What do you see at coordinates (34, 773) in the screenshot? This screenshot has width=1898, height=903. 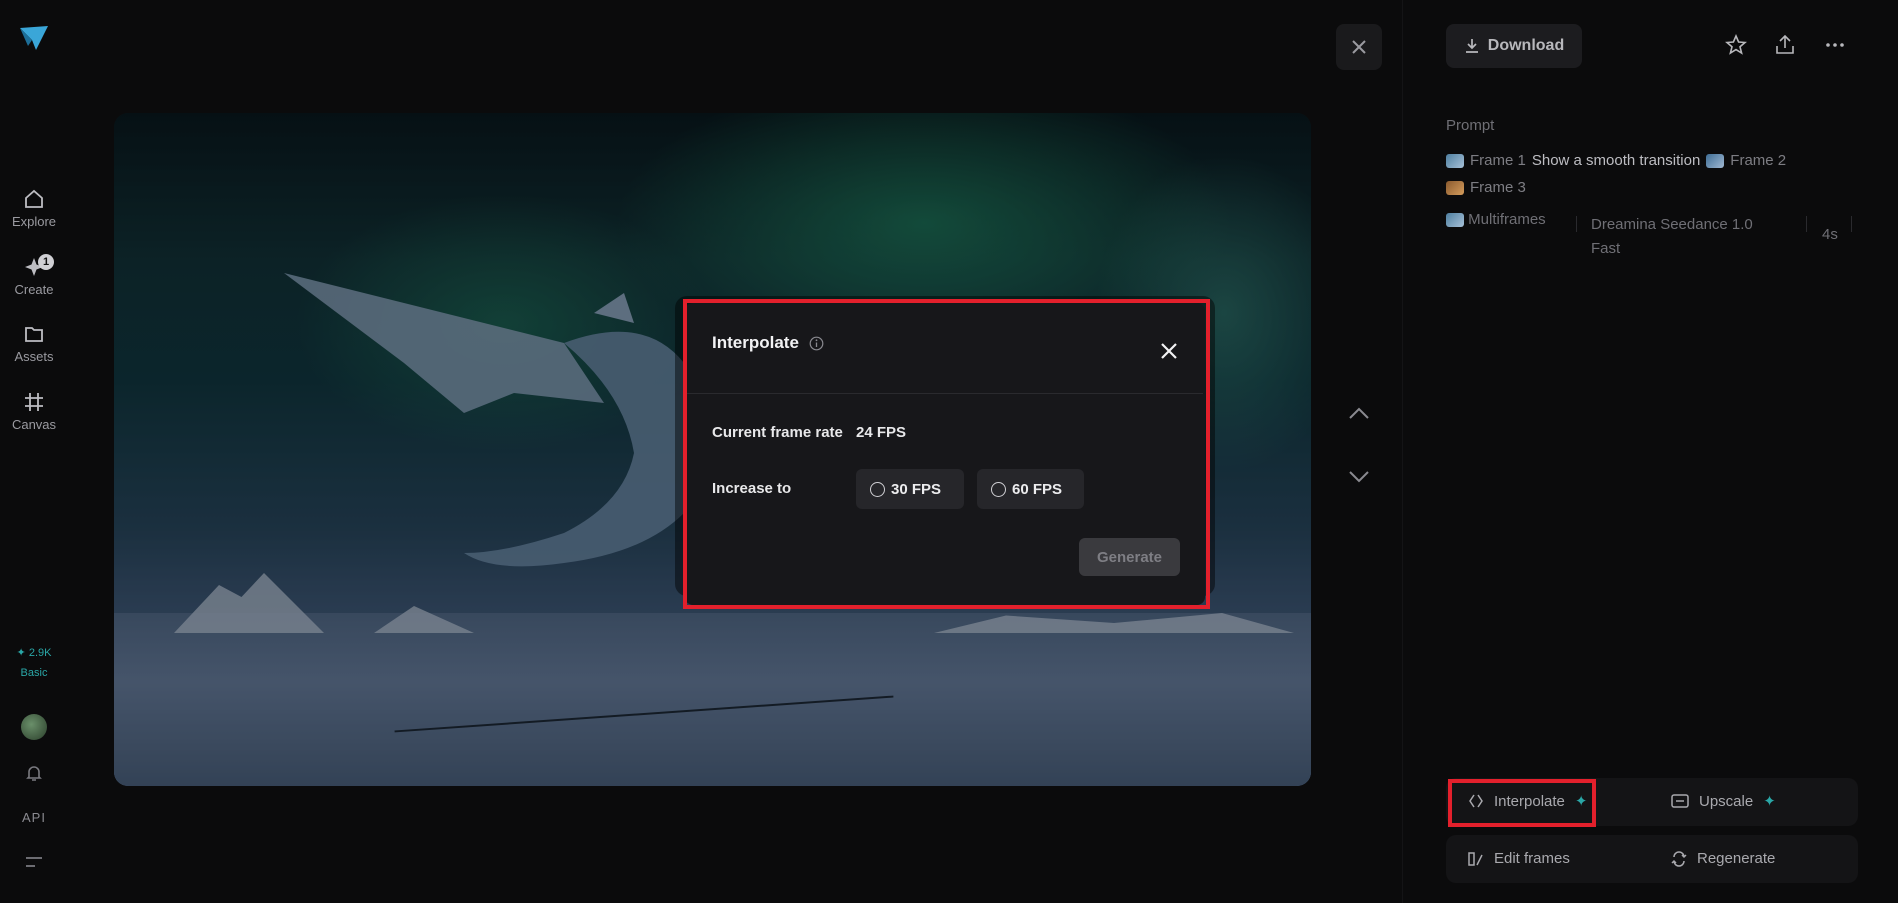 I see `bell-icon` at bounding box center [34, 773].